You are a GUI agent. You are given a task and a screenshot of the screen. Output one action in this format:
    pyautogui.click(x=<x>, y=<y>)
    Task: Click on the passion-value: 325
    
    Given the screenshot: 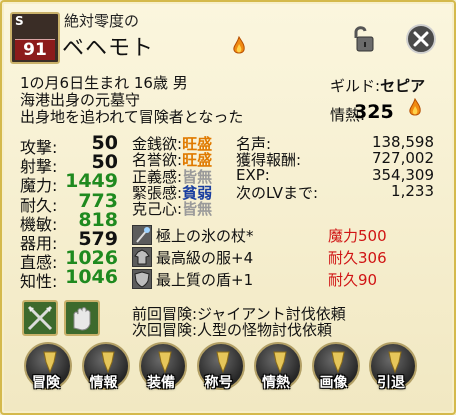 What is the action you would take?
    pyautogui.click(x=374, y=112)
    